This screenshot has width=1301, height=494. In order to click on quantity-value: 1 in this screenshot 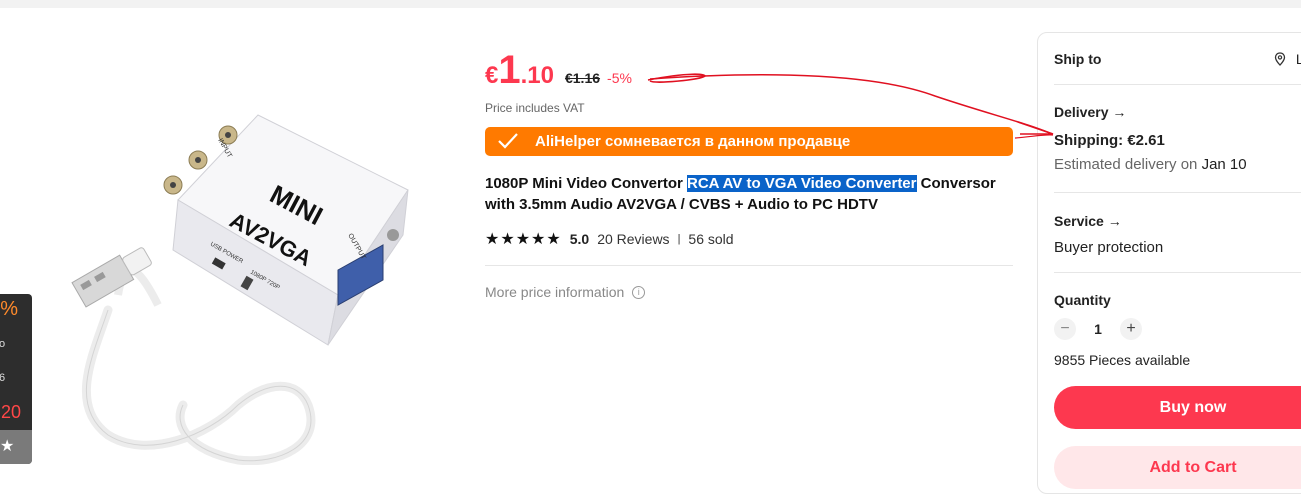, I will do `click(1098, 329)`.